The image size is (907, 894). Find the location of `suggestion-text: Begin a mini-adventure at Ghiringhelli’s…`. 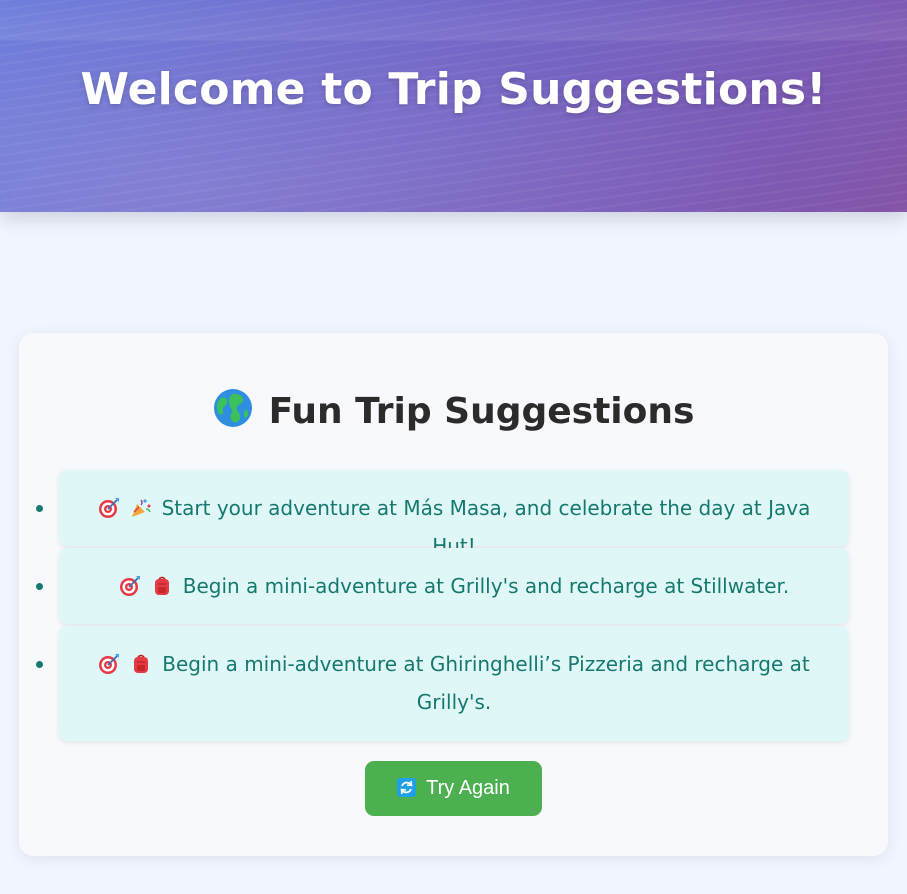

suggestion-text: Begin a mini-adventure at Ghiringhelli’s… is located at coordinates (486, 683).